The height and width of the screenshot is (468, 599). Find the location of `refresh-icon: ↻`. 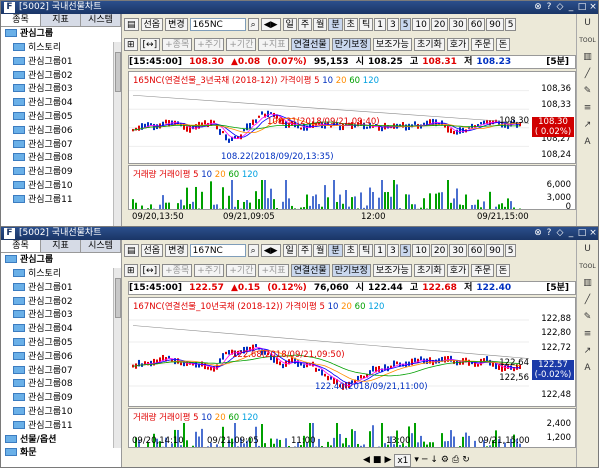

refresh-icon: ↻ is located at coordinates (466, 460).